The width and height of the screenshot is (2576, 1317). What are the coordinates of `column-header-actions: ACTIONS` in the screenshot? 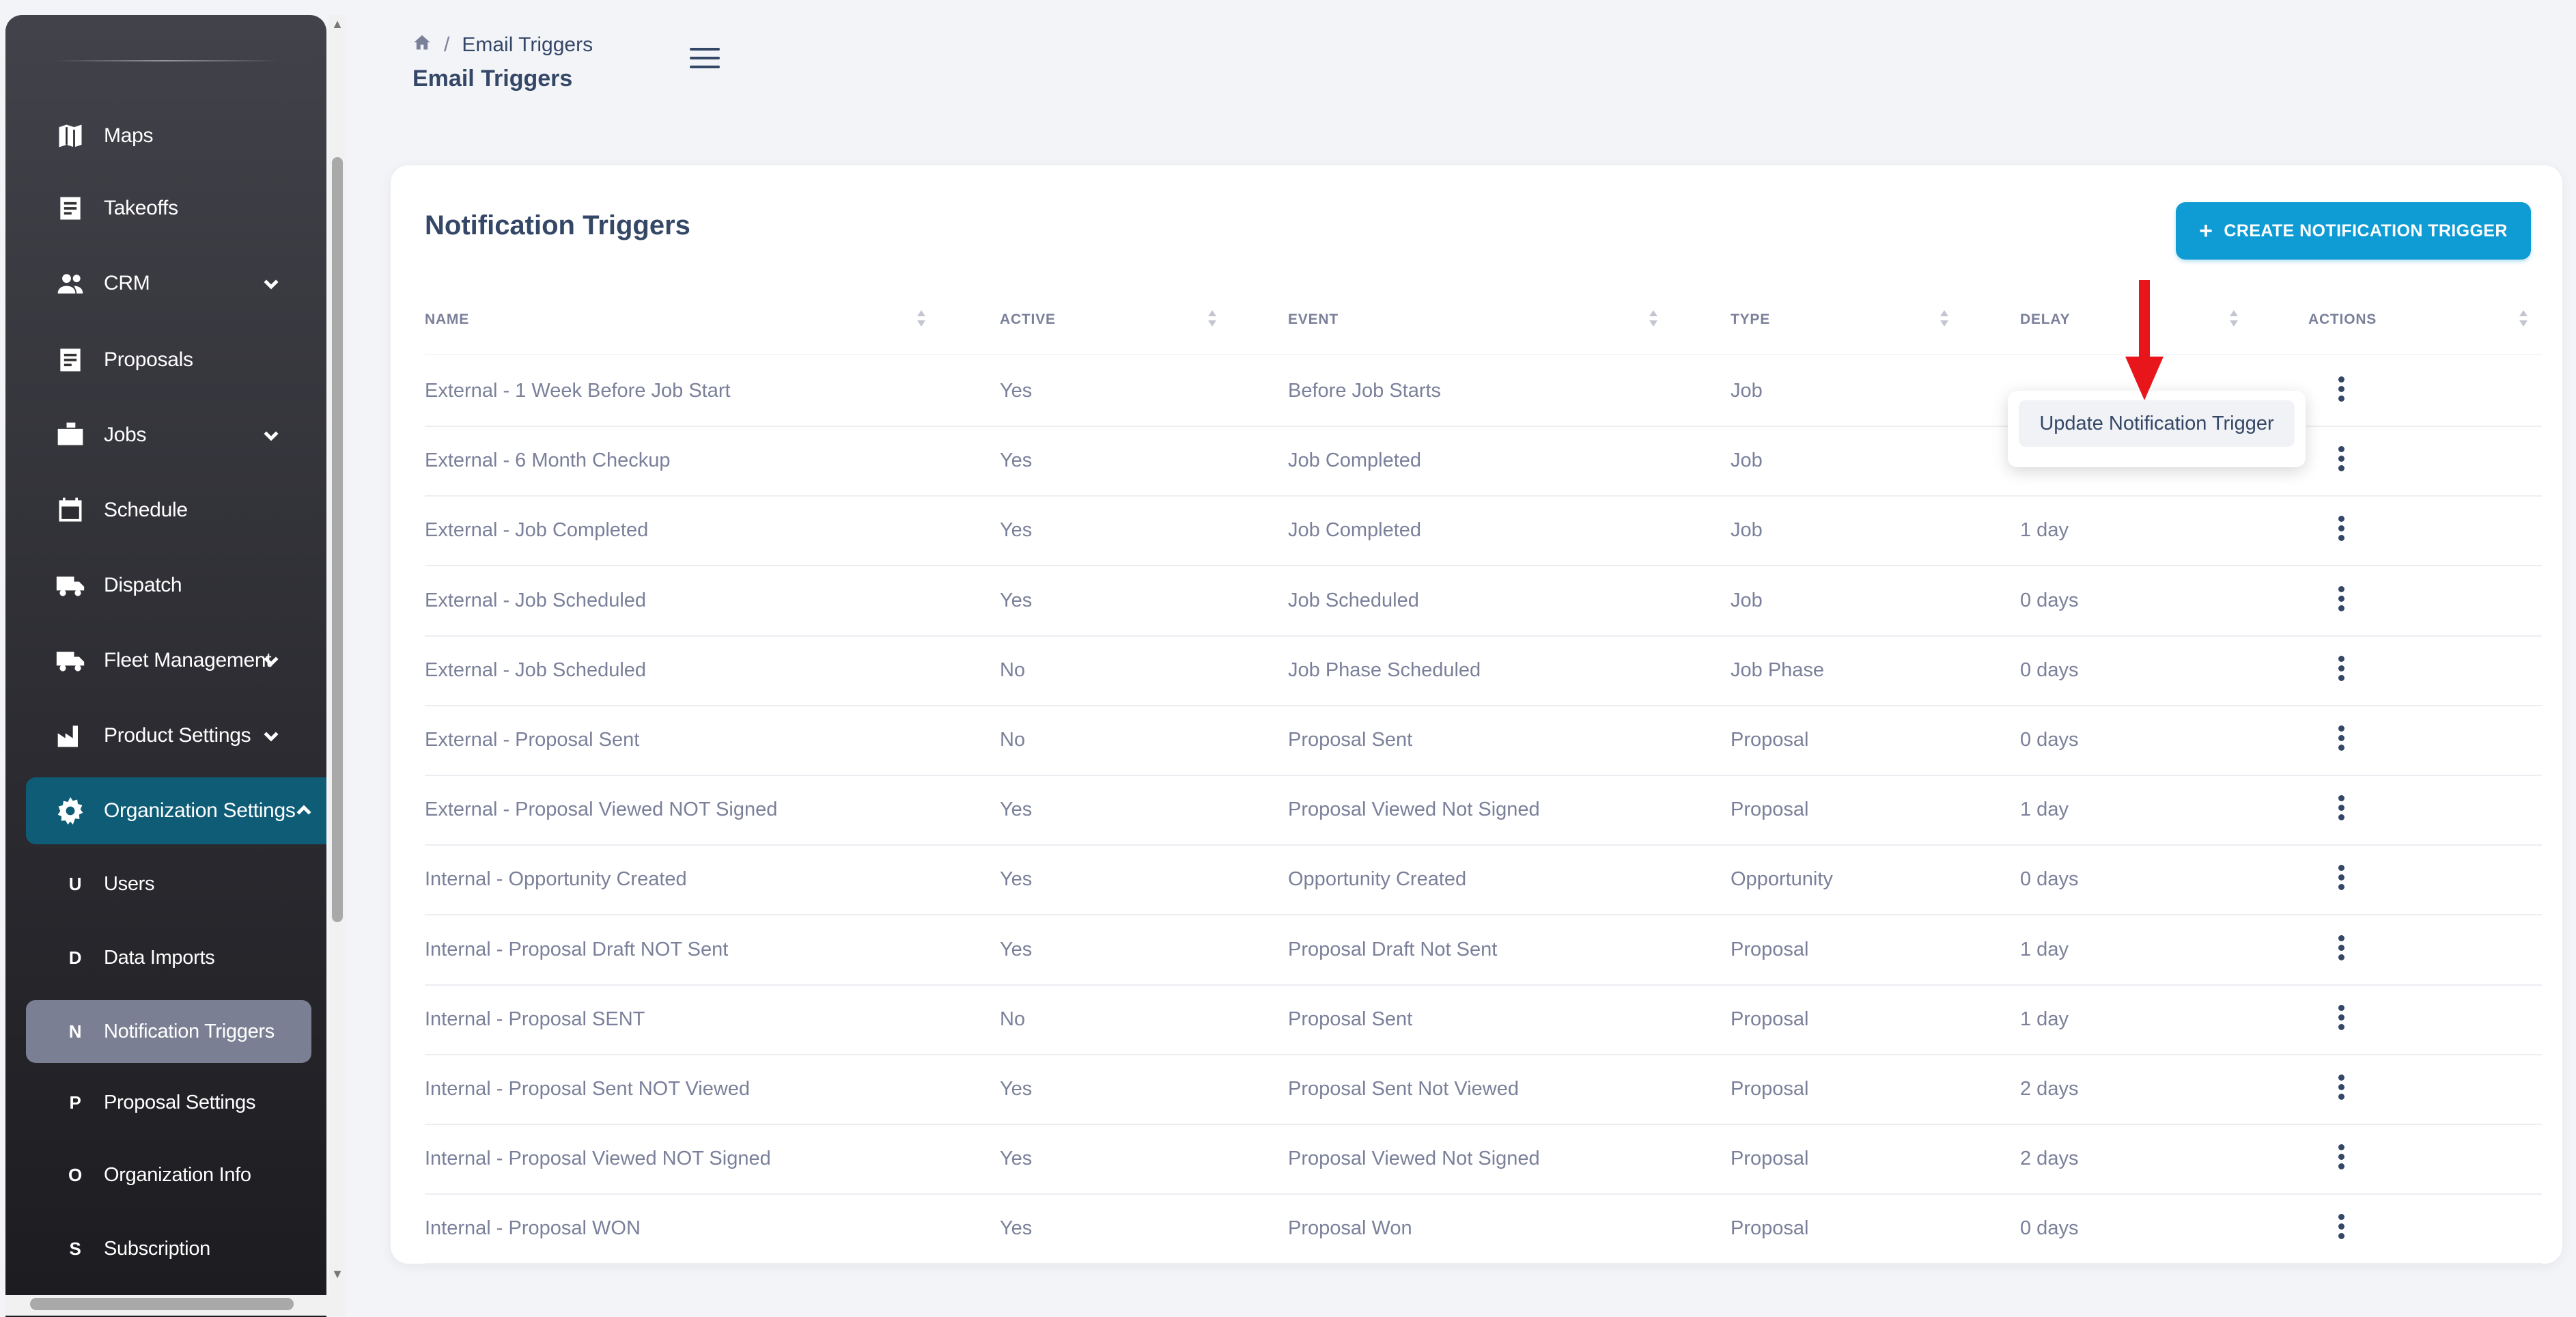 It's located at (2342, 319).